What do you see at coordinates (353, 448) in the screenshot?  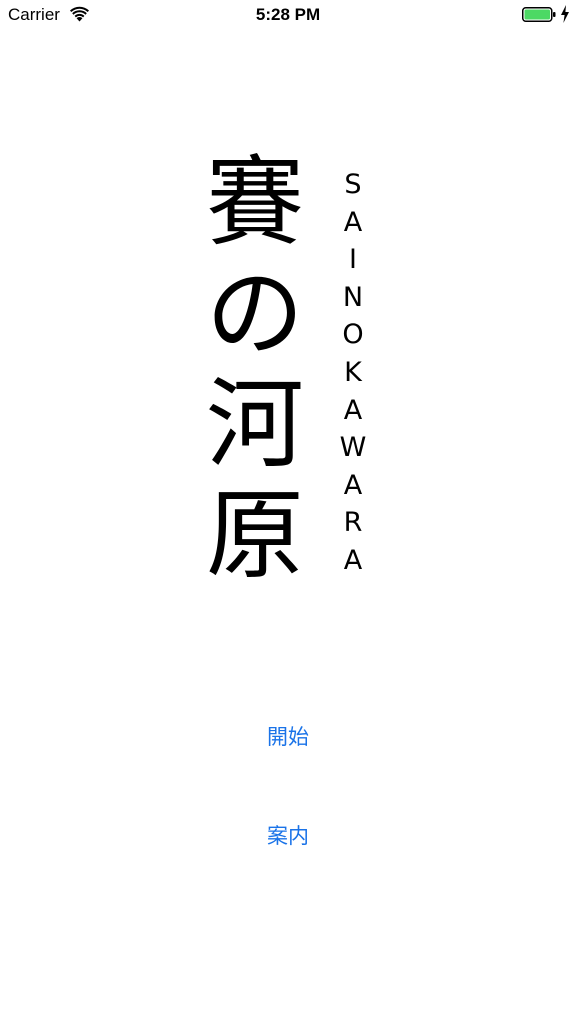 I see `title-romaji-letter: W` at bounding box center [353, 448].